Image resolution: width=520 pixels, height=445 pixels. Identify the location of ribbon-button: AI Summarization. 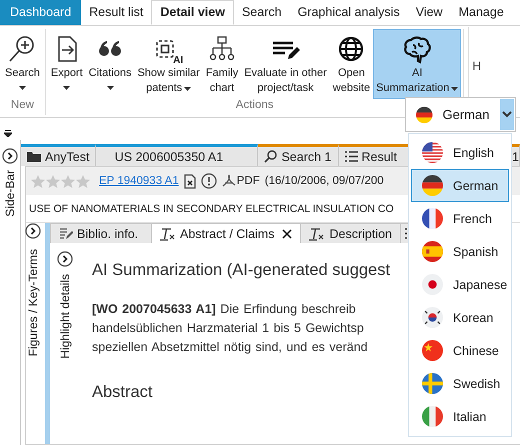
(417, 64).